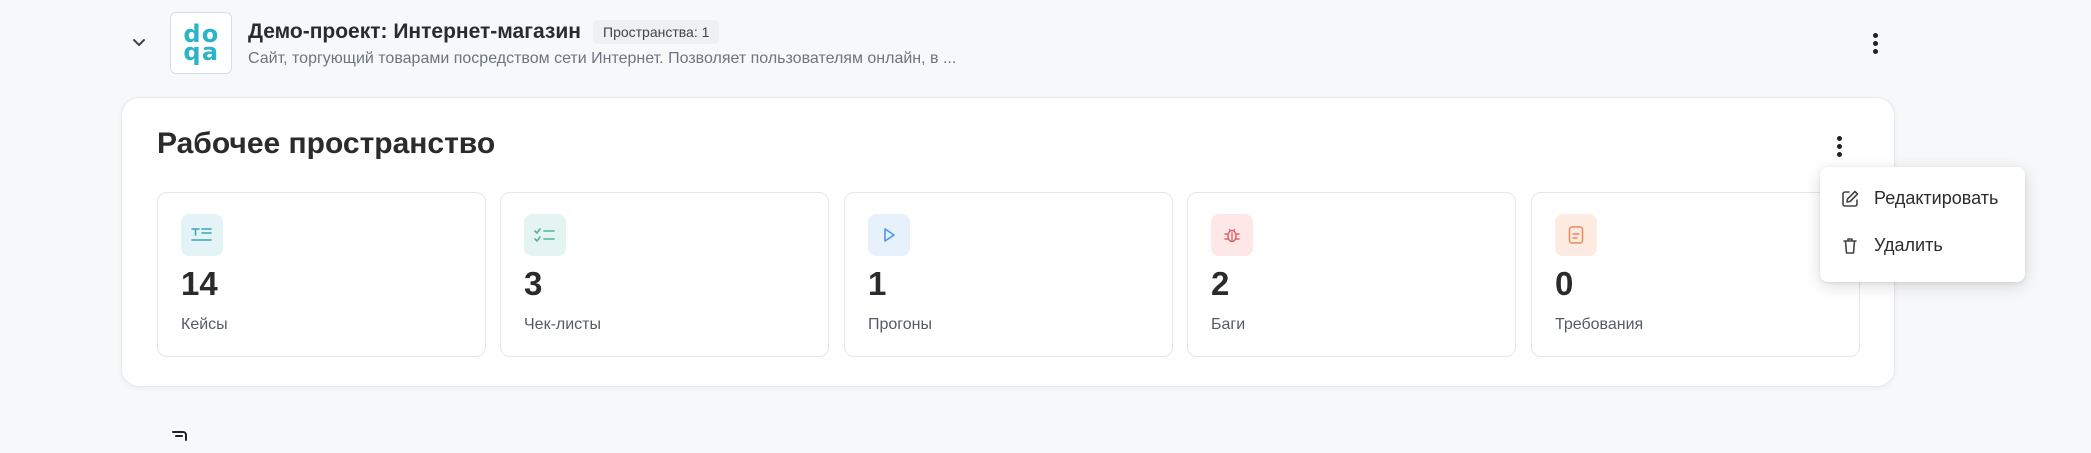 The height and width of the screenshot is (453, 2091). I want to click on test-cases-icon, so click(202, 235).